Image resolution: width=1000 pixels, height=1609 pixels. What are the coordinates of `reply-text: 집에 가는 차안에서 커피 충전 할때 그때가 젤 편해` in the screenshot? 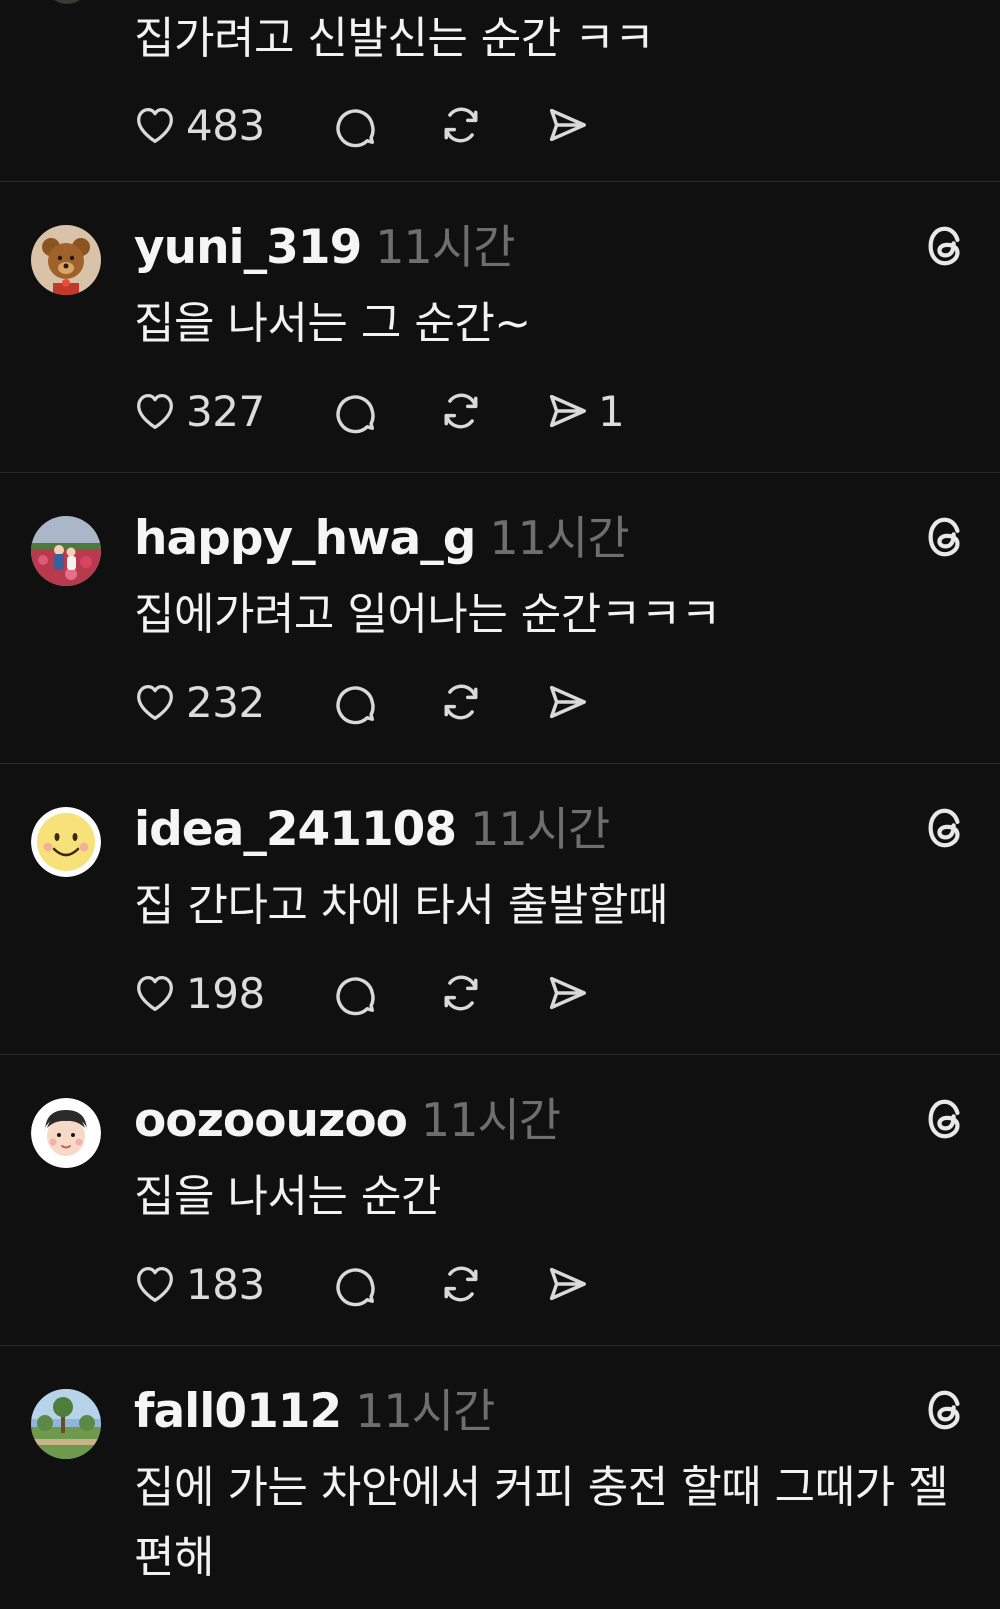 It's located at (541, 1522).